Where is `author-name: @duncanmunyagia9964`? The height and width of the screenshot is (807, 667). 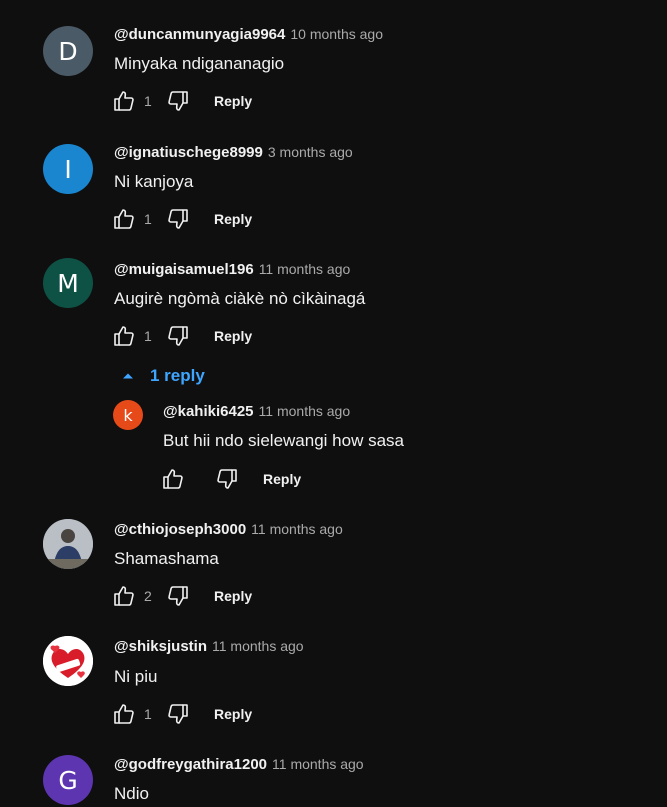 author-name: @duncanmunyagia9964 is located at coordinates (199, 34).